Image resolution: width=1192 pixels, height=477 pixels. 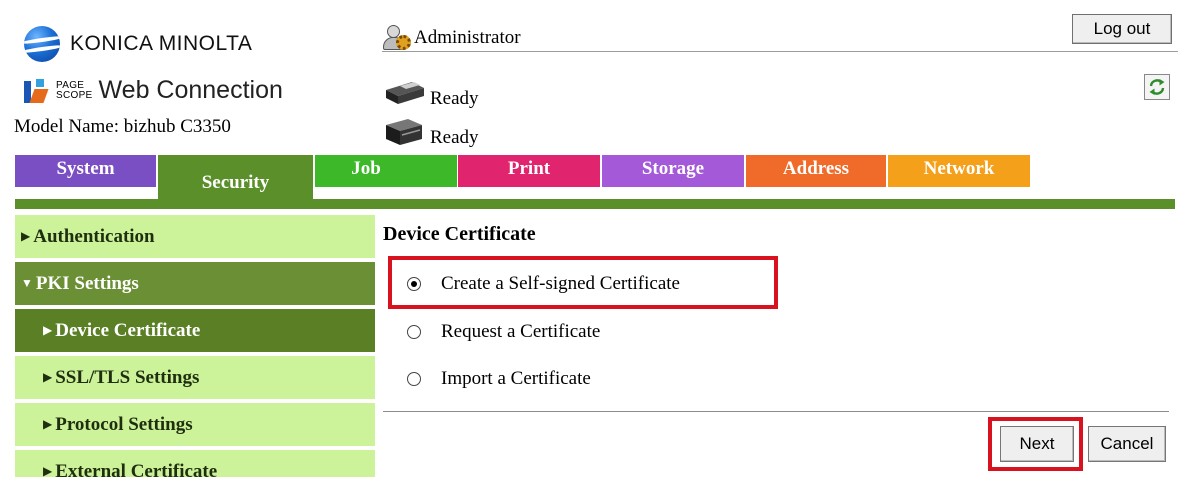 What do you see at coordinates (190, 90) in the screenshot?
I see `app-title: Web Connection` at bounding box center [190, 90].